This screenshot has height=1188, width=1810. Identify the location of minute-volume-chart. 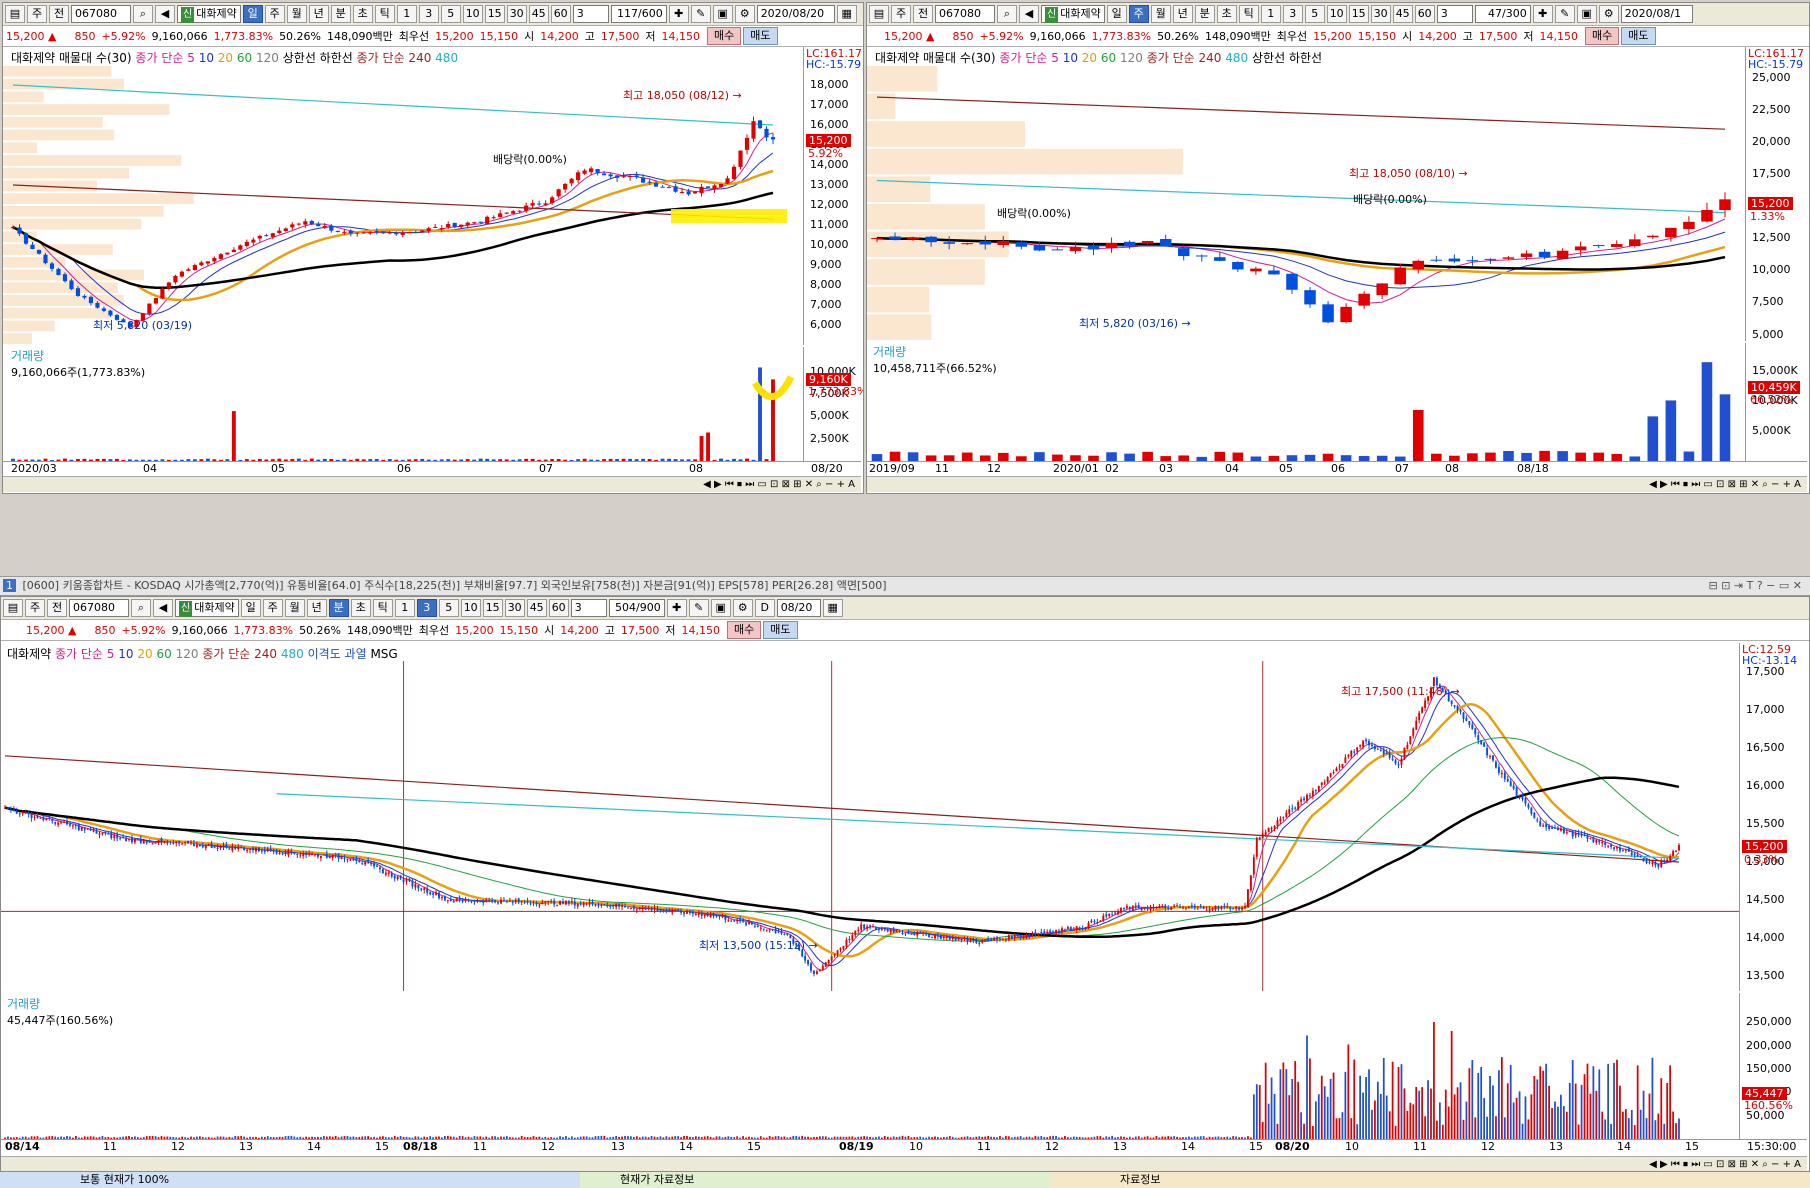
(870, 1076).